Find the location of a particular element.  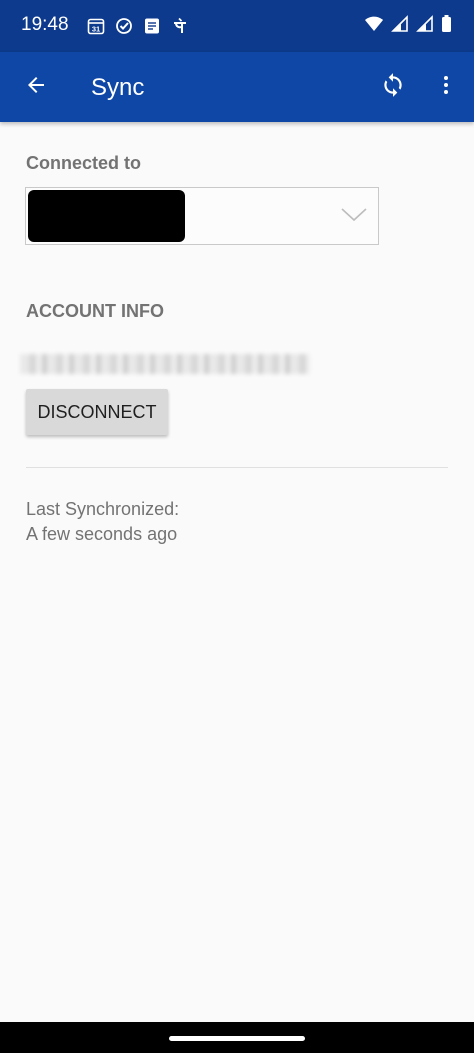

calendar-icon: 31 is located at coordinates (96, 26).